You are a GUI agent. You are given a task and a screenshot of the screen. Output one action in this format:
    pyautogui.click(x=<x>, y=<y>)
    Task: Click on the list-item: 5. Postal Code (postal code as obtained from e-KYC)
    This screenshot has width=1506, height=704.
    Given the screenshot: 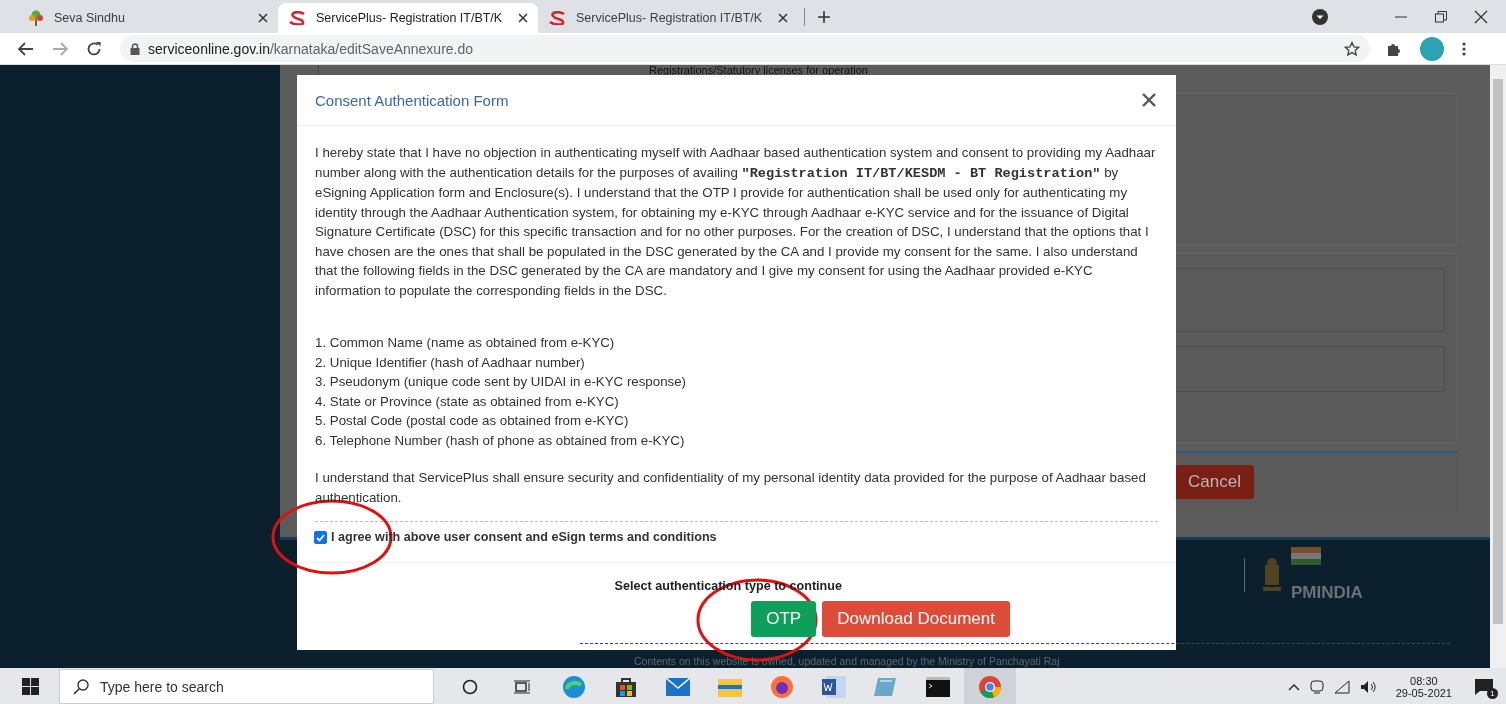 What is the action you would take?
    pyautogui.click(x=472, y=421)
    